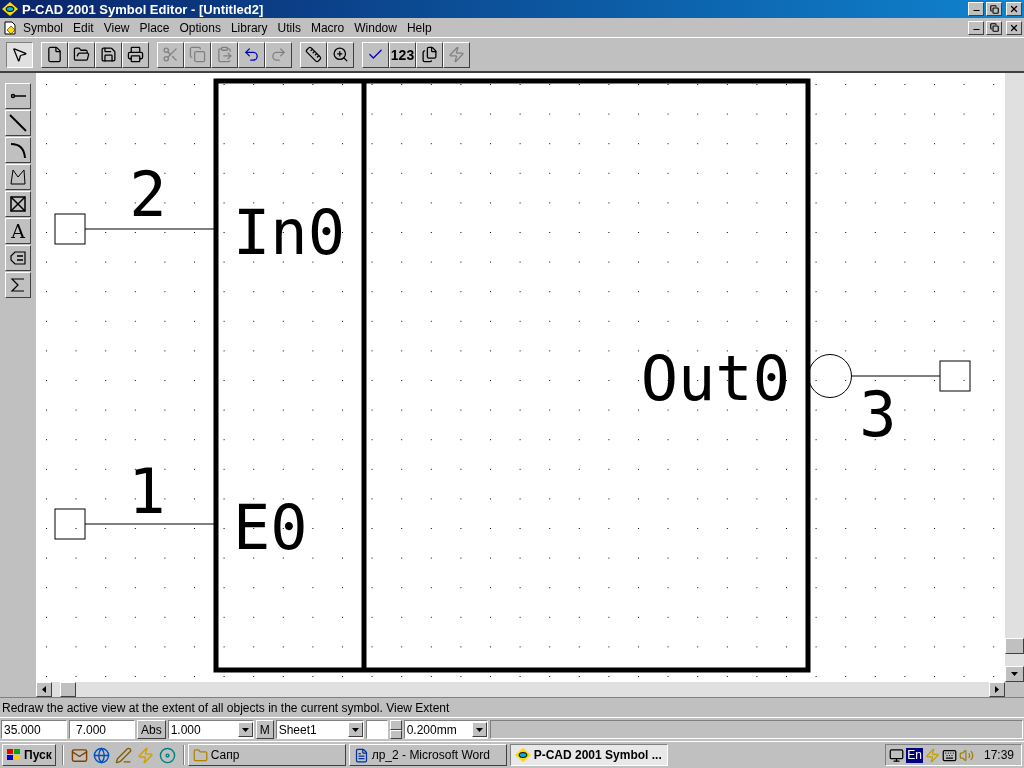 The width and height of the screenshot is (1024, 768). What do you see at coordinates (148, 194) in the screenshot?
I see `pin-number: 2` at bounding box center [148, 194].